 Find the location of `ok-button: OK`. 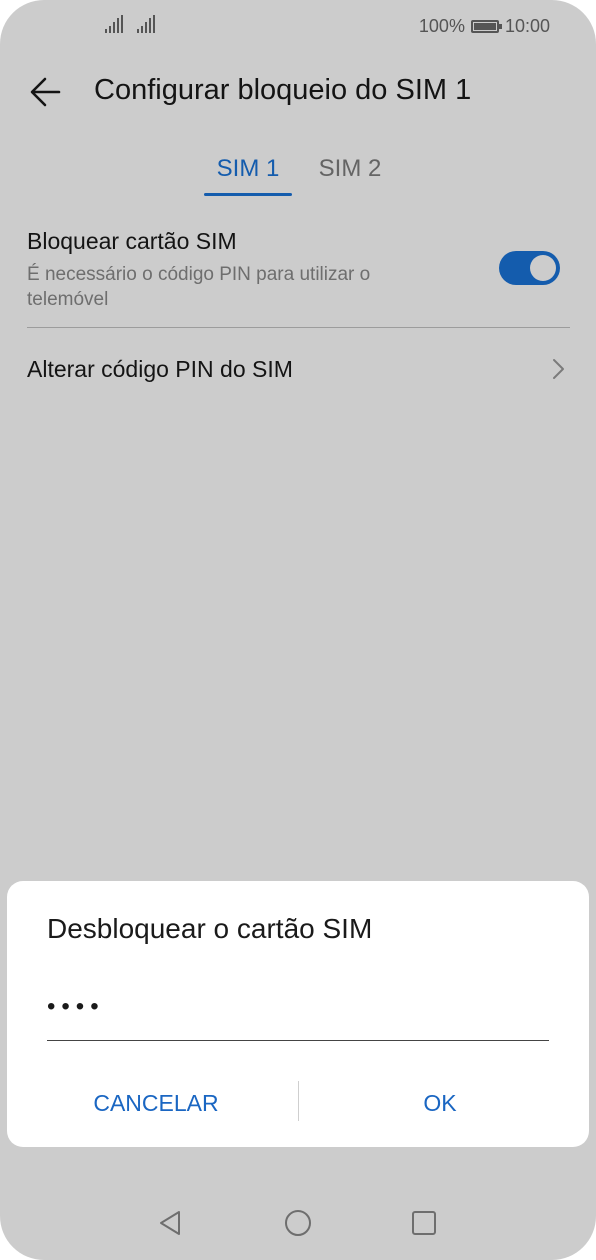

ok-button: OK is located at coordinates (440, 1103).